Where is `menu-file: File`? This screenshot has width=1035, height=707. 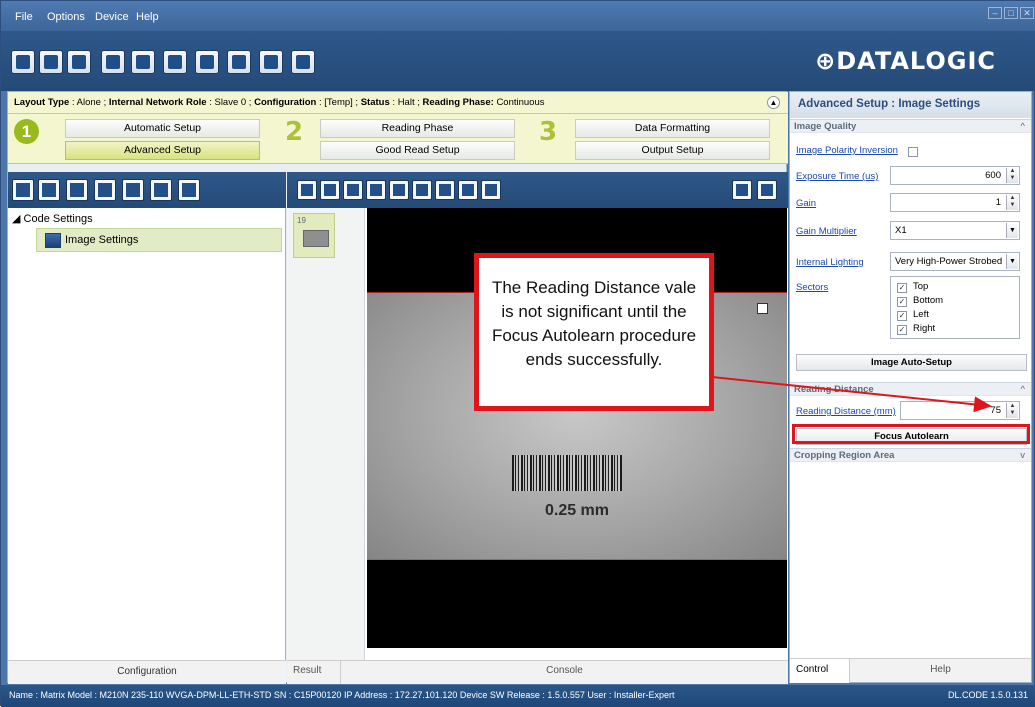 menu-file: File is located at coordinates (24, 17).